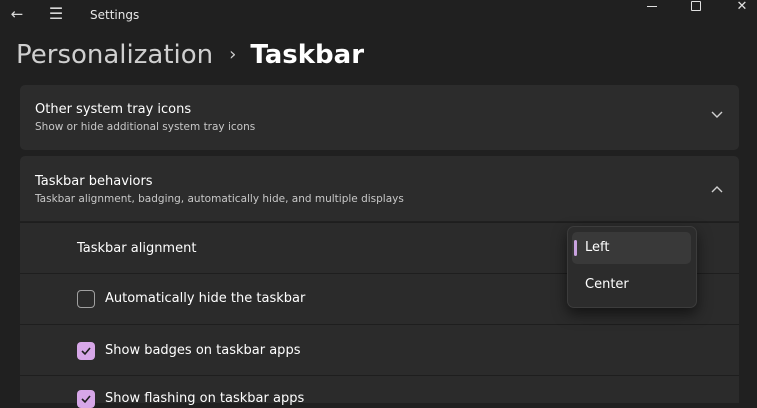 The width and height of the screenshot is (757, 408). Describe the element at coordinates (205, 398) in the screenshot. I see `flashing-label: Show flashing on taskbar apps` at that location.